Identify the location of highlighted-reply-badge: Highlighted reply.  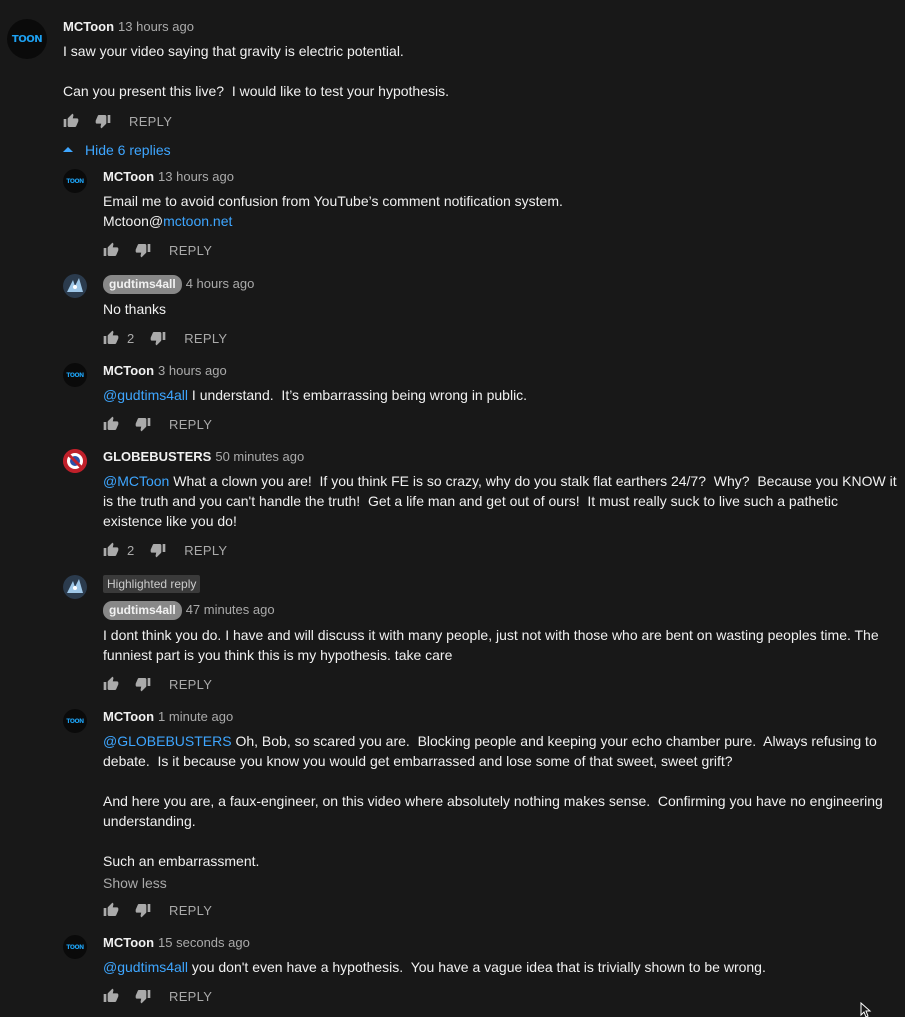
(152, 584).